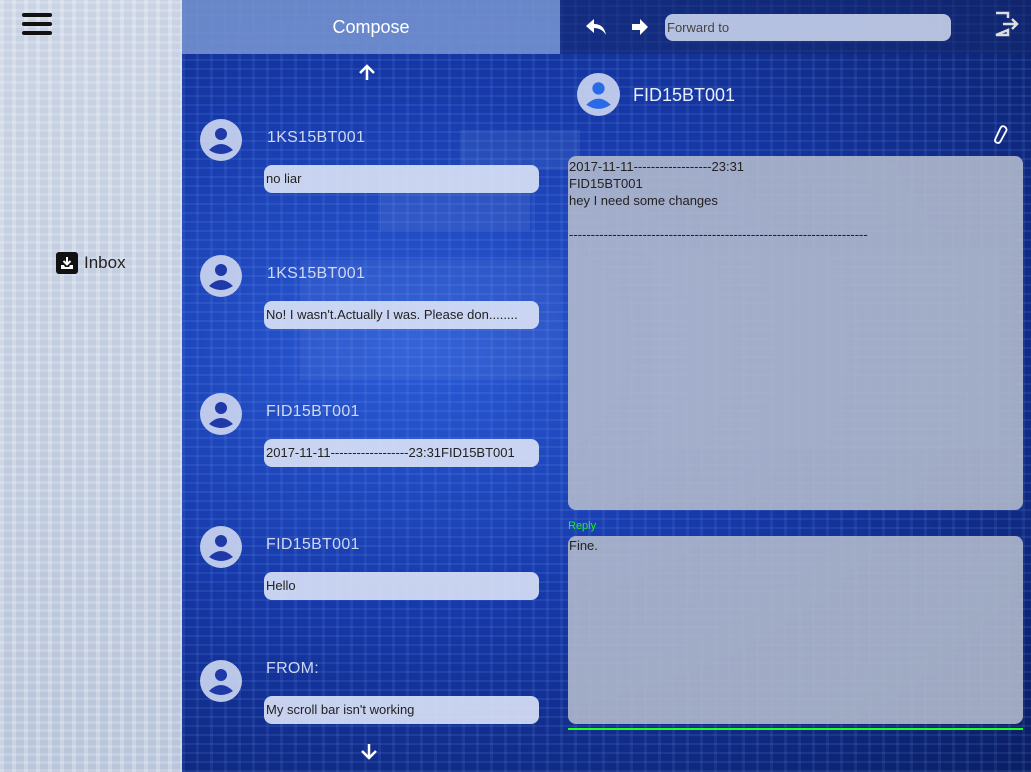 The image size is (1031, 772). What do you see at coordinates (582, 526) in the screenshot?
I see `reply-label: Reply` at bounding box center [582, 526].